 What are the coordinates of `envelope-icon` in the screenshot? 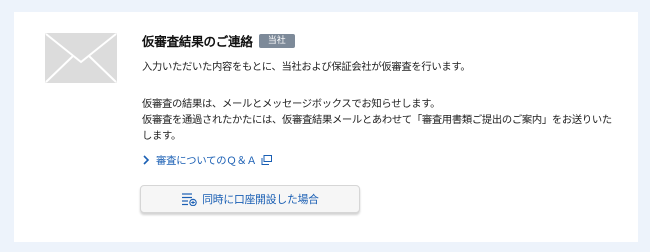 It's located at (81, 58).